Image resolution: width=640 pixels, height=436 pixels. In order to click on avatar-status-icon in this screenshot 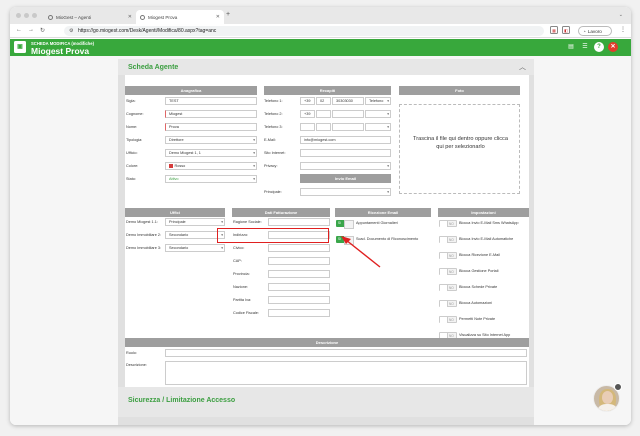, I will do `click(618, 387)`.